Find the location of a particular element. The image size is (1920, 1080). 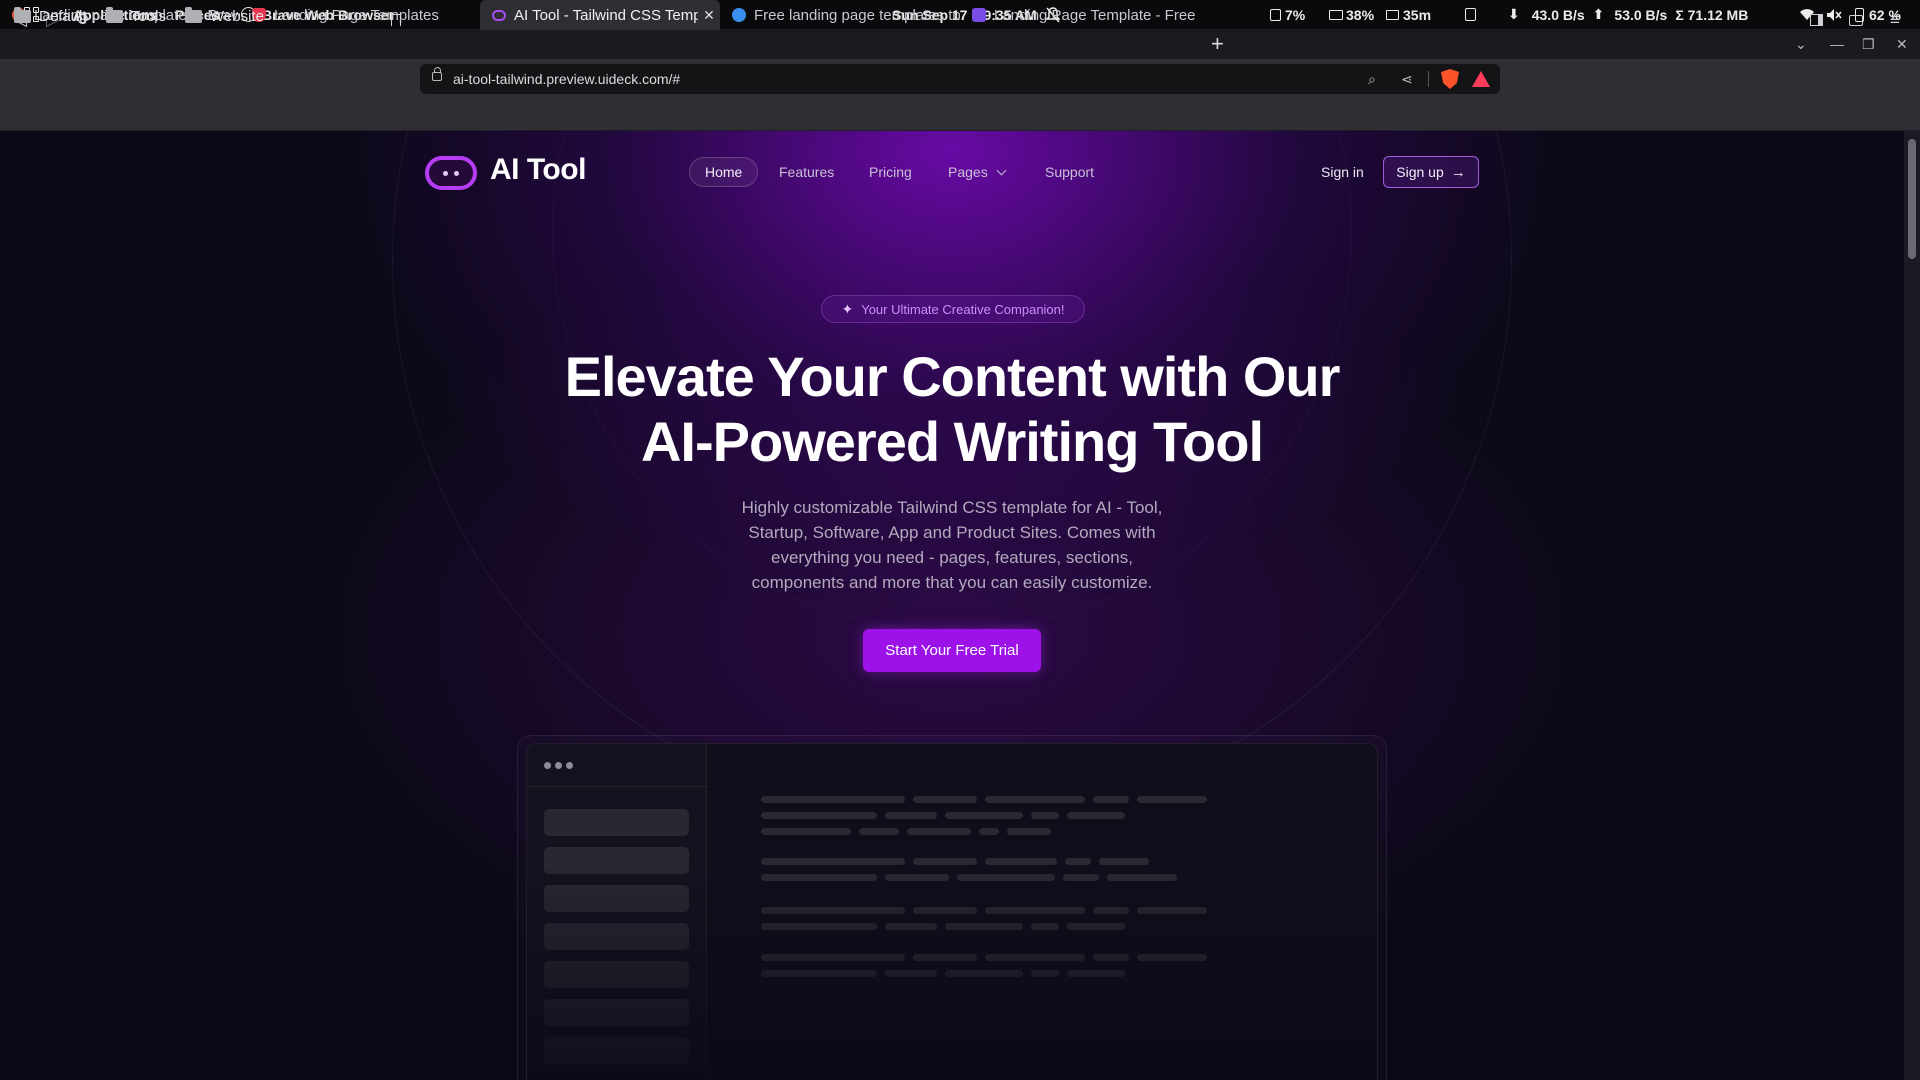

cpu-icon is located at coordinates (1275, 14).